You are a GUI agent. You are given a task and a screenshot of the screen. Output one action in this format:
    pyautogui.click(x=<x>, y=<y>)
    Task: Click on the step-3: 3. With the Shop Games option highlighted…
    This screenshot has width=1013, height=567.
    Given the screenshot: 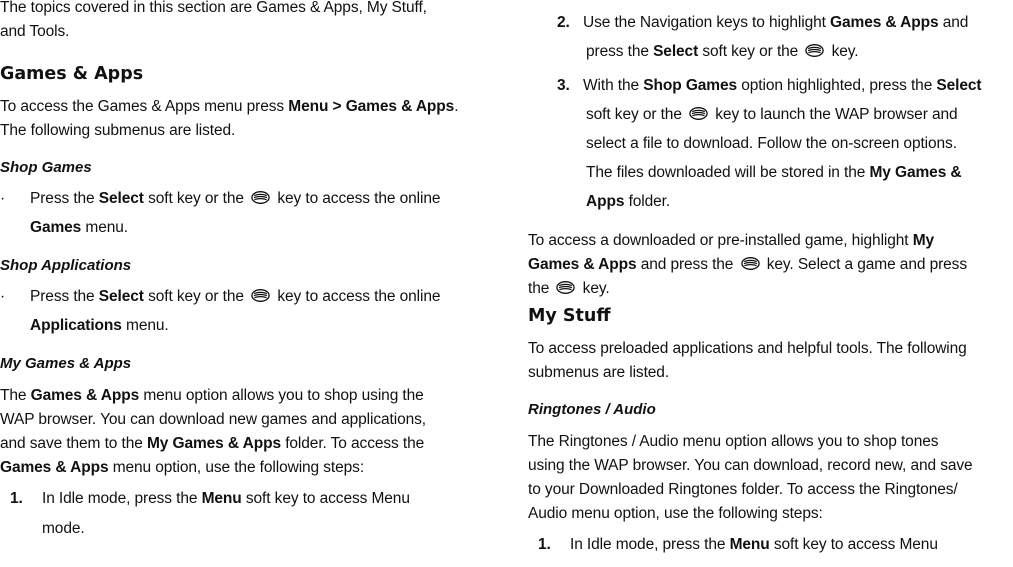 What is the action you would take?
    pyautogui.click(x=769, y=85)
    